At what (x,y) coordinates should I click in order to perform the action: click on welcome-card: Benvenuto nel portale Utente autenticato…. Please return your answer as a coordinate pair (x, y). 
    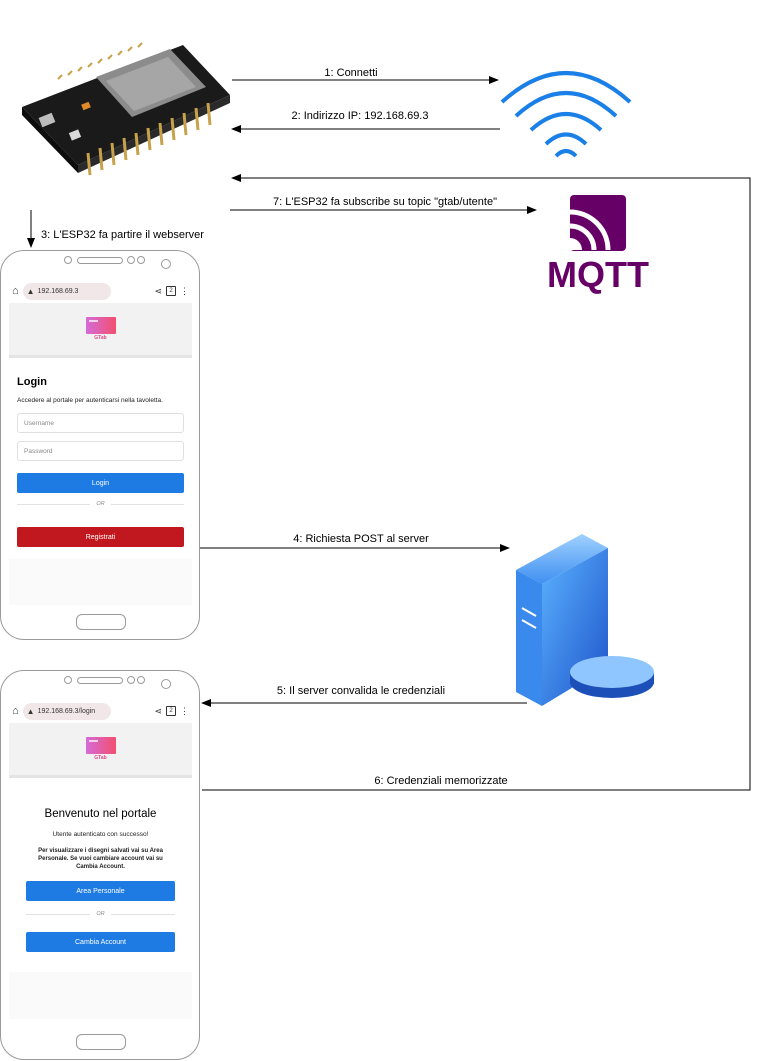
    Looking at the image, I should click on (100, 875).